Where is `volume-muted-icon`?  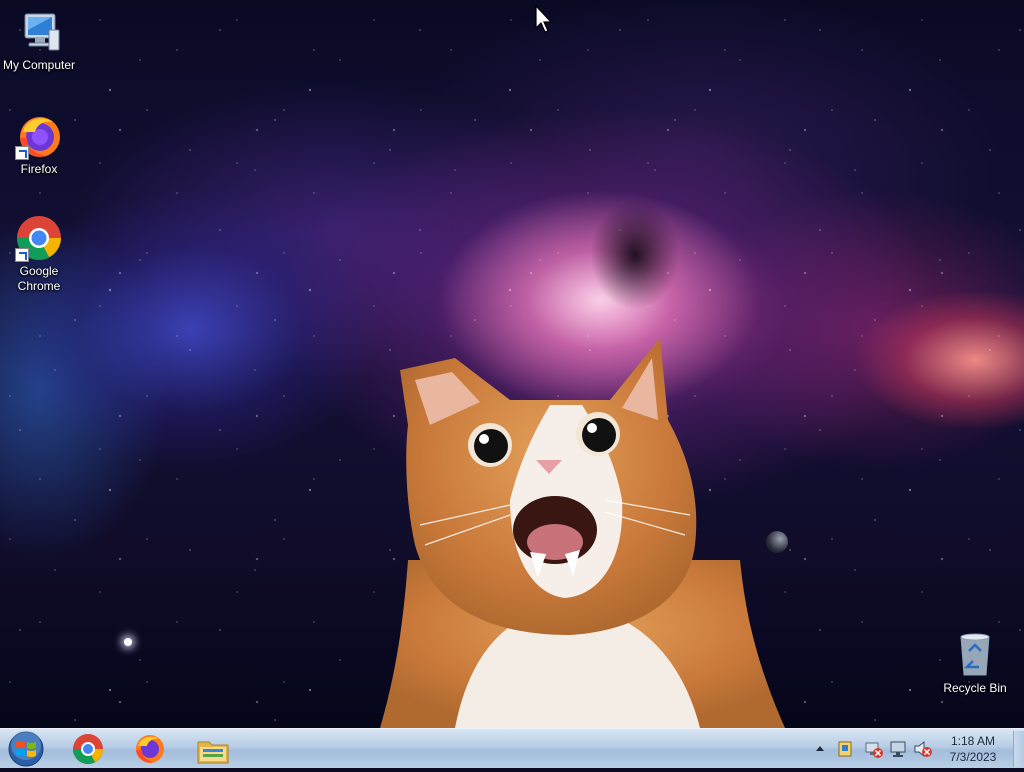
volume-muted-icon is located at coordinates (923, 749).